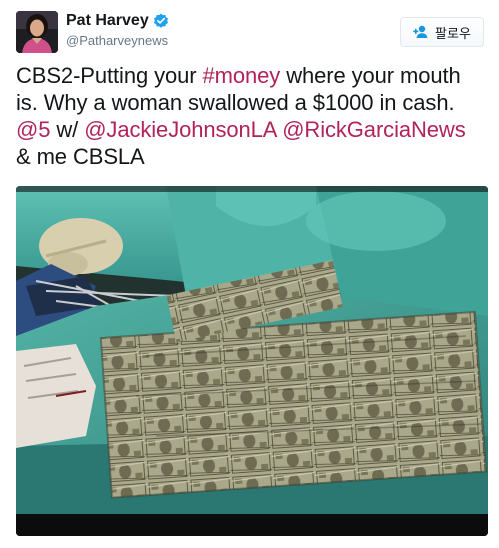  What do you see at coordinates (117, 40) in the screenshot?
I see `author-handle: @Patharveynews` at bounding box center [117, 40].